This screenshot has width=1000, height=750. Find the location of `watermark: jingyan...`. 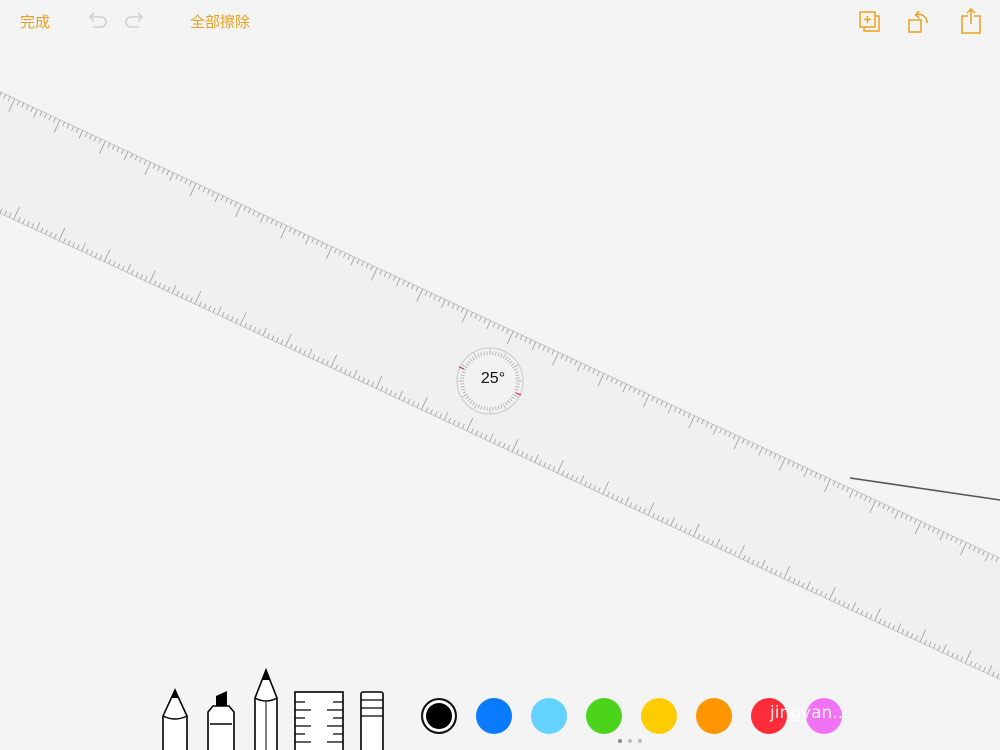

watermark: jingyan... is located at coordinates (809, 713).